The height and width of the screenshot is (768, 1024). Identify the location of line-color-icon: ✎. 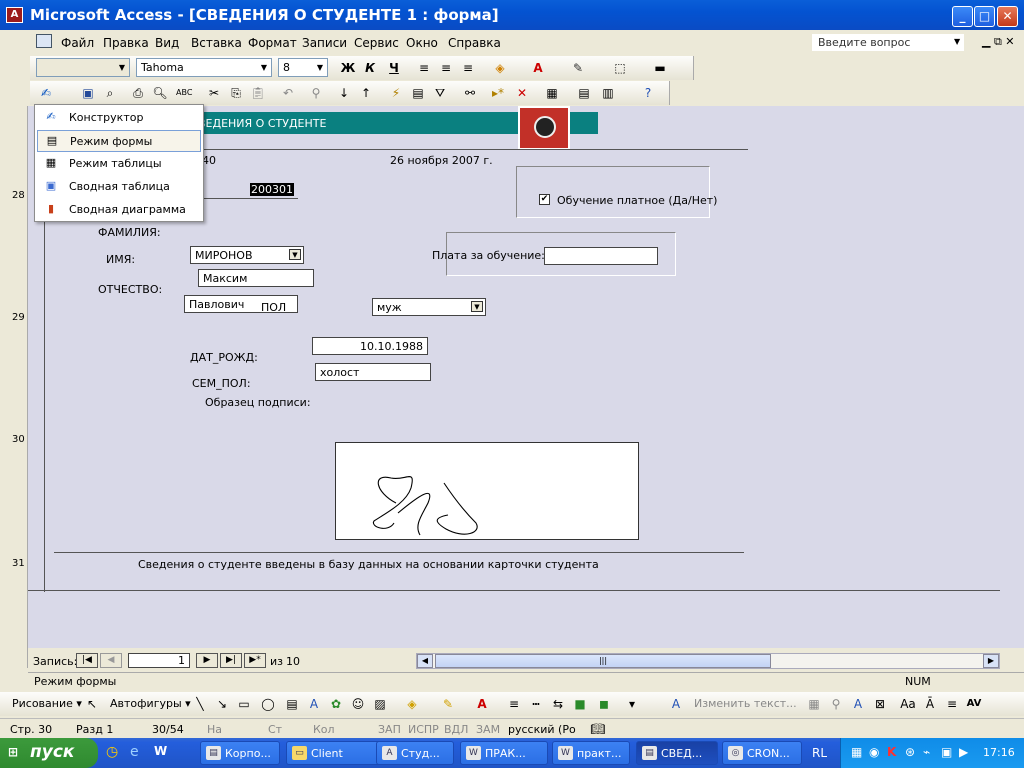
(578, 68).